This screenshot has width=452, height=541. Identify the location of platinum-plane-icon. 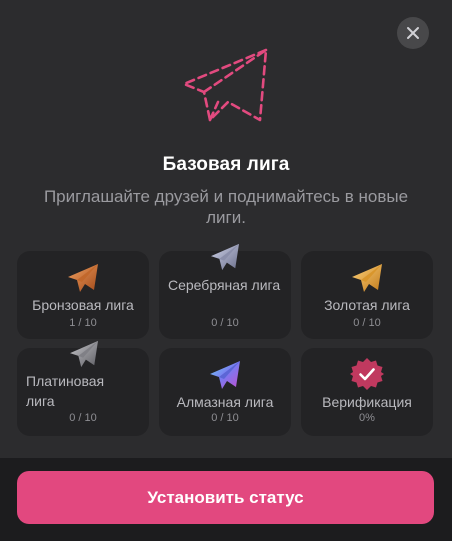
(84, 354).